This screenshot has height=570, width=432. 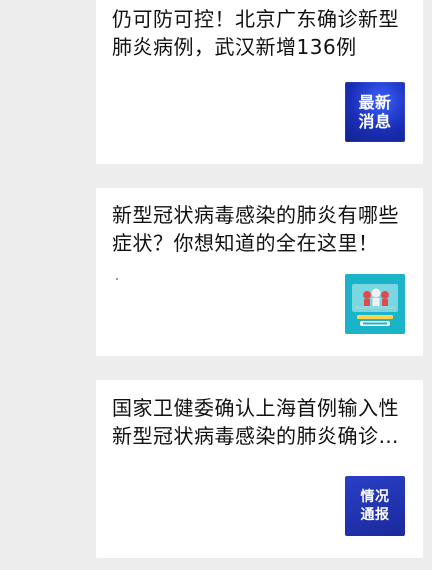 I want to click on thumbnail-label: 最新 消息, so click(x=375, y=112).